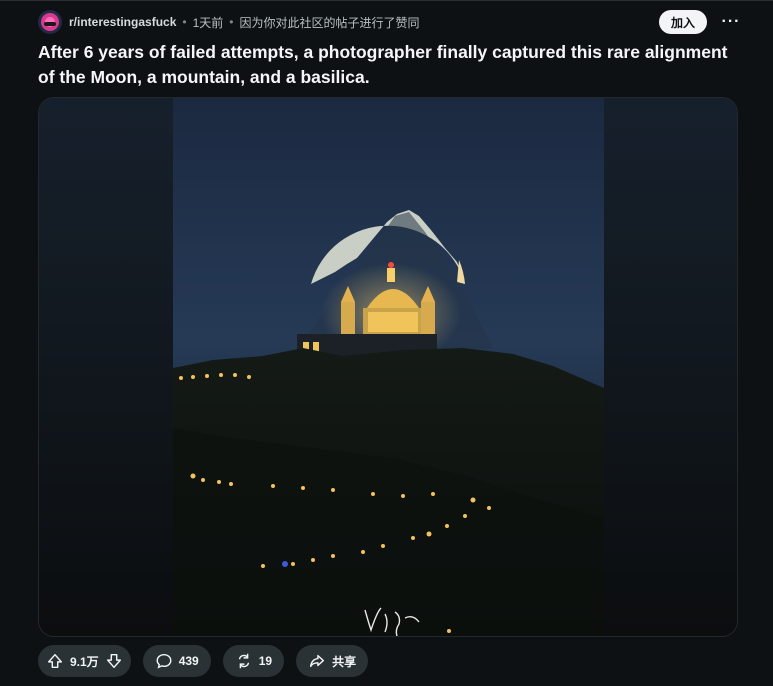 The image size is (773, 686). What do you see at coordinates (176, 661) in the screenshot?
I see `comments-button: 439` at bounding box center [176, 661].